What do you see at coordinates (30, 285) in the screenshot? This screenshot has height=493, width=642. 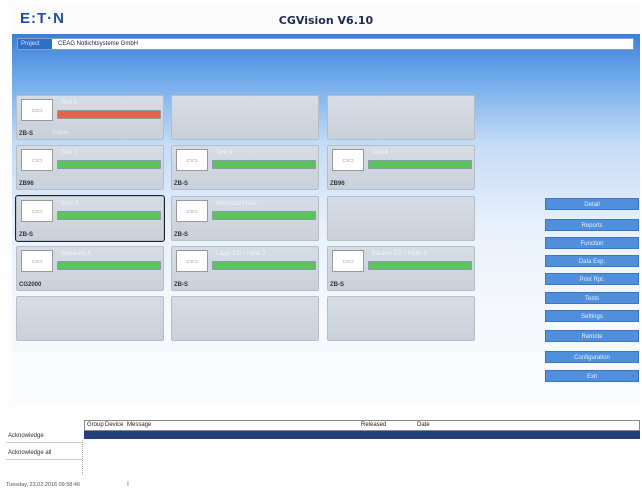 I see `device-type-code: CG2000` at bounding box center [30, 285].